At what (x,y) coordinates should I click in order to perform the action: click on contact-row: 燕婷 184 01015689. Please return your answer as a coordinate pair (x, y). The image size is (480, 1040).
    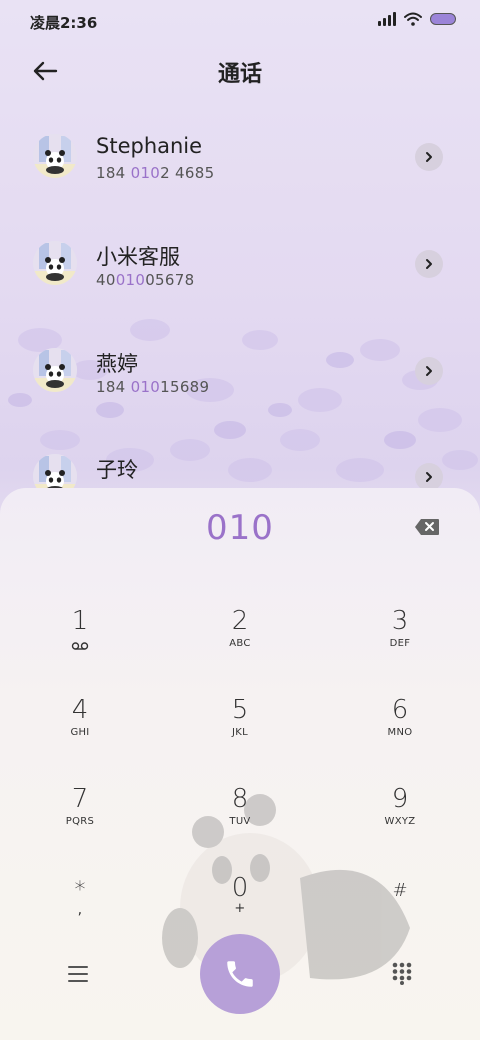
    Looking at the image, I should click on (240, 371).